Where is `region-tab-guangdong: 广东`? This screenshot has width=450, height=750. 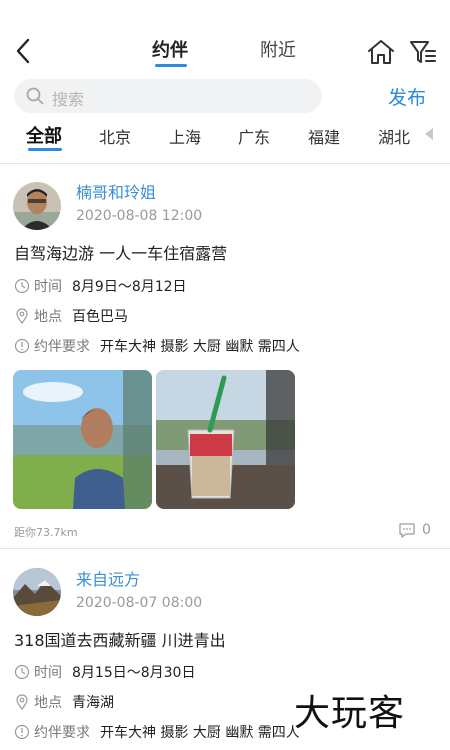 region-tab-guangdong: 广东 is located at coordinates (254, 136).